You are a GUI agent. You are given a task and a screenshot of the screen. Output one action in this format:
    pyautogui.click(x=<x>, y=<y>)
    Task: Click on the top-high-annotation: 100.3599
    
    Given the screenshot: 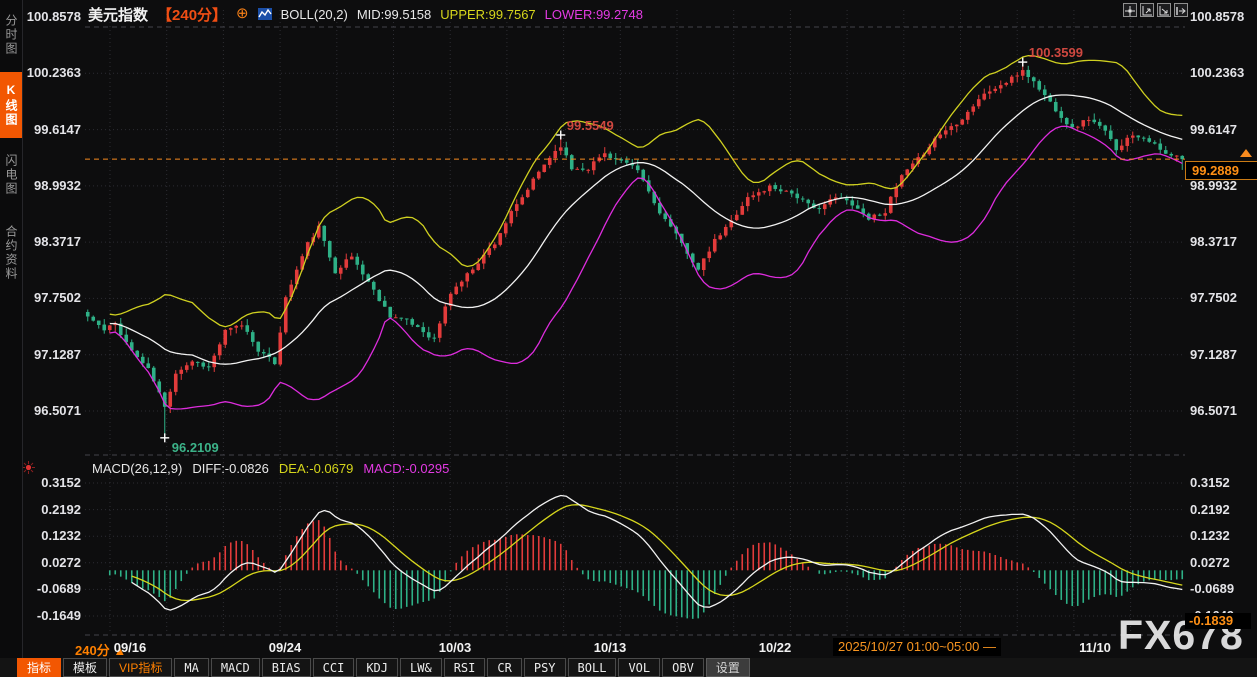 What is the action you would take?
    pyautogui.click(x=1055, y=53)
    